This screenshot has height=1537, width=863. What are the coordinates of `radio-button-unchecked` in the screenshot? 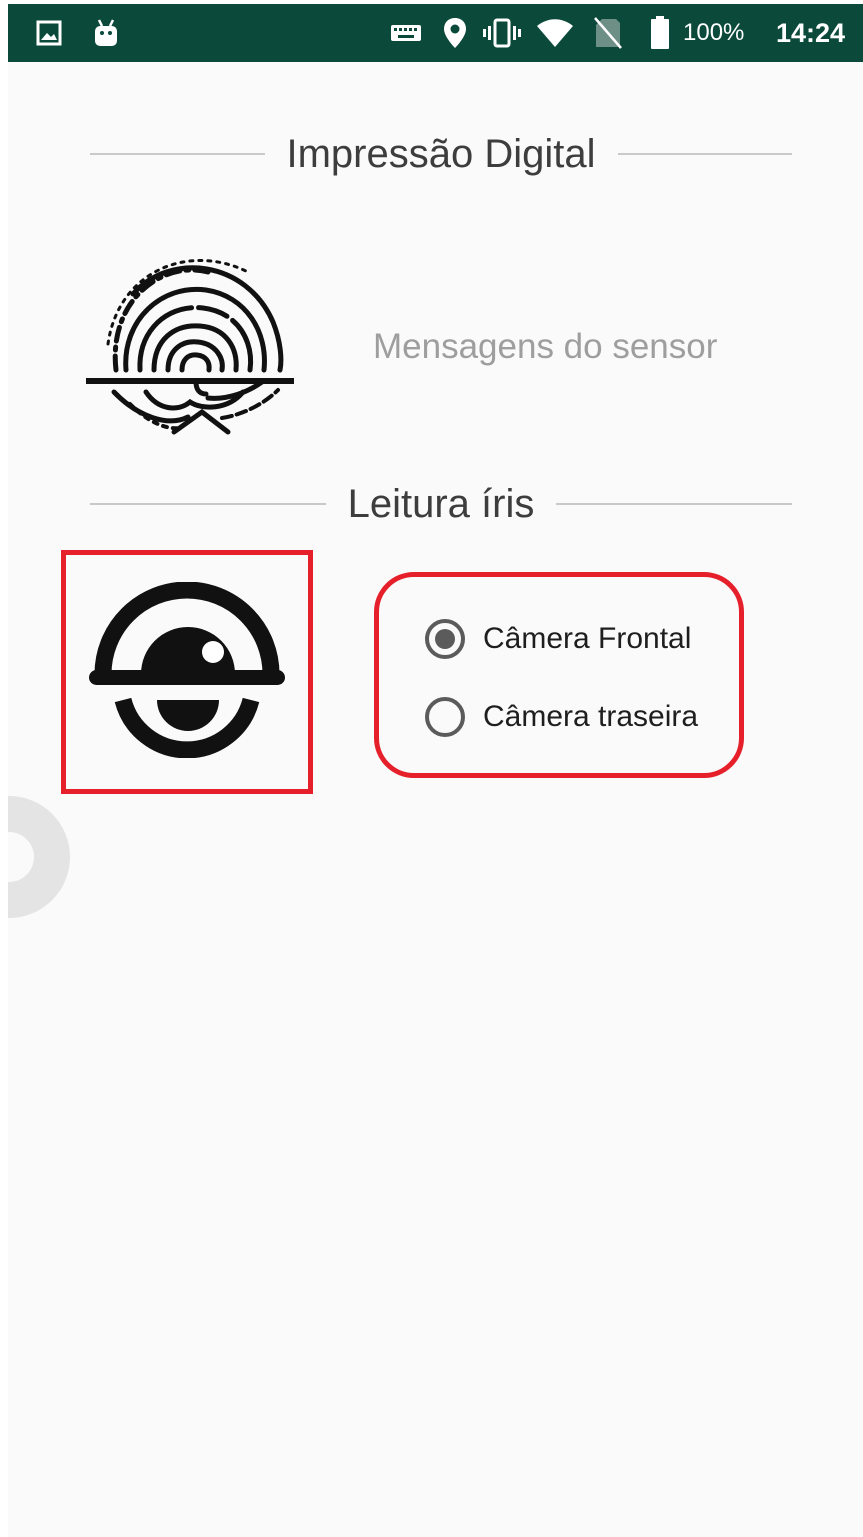 It's located at (445, 717).